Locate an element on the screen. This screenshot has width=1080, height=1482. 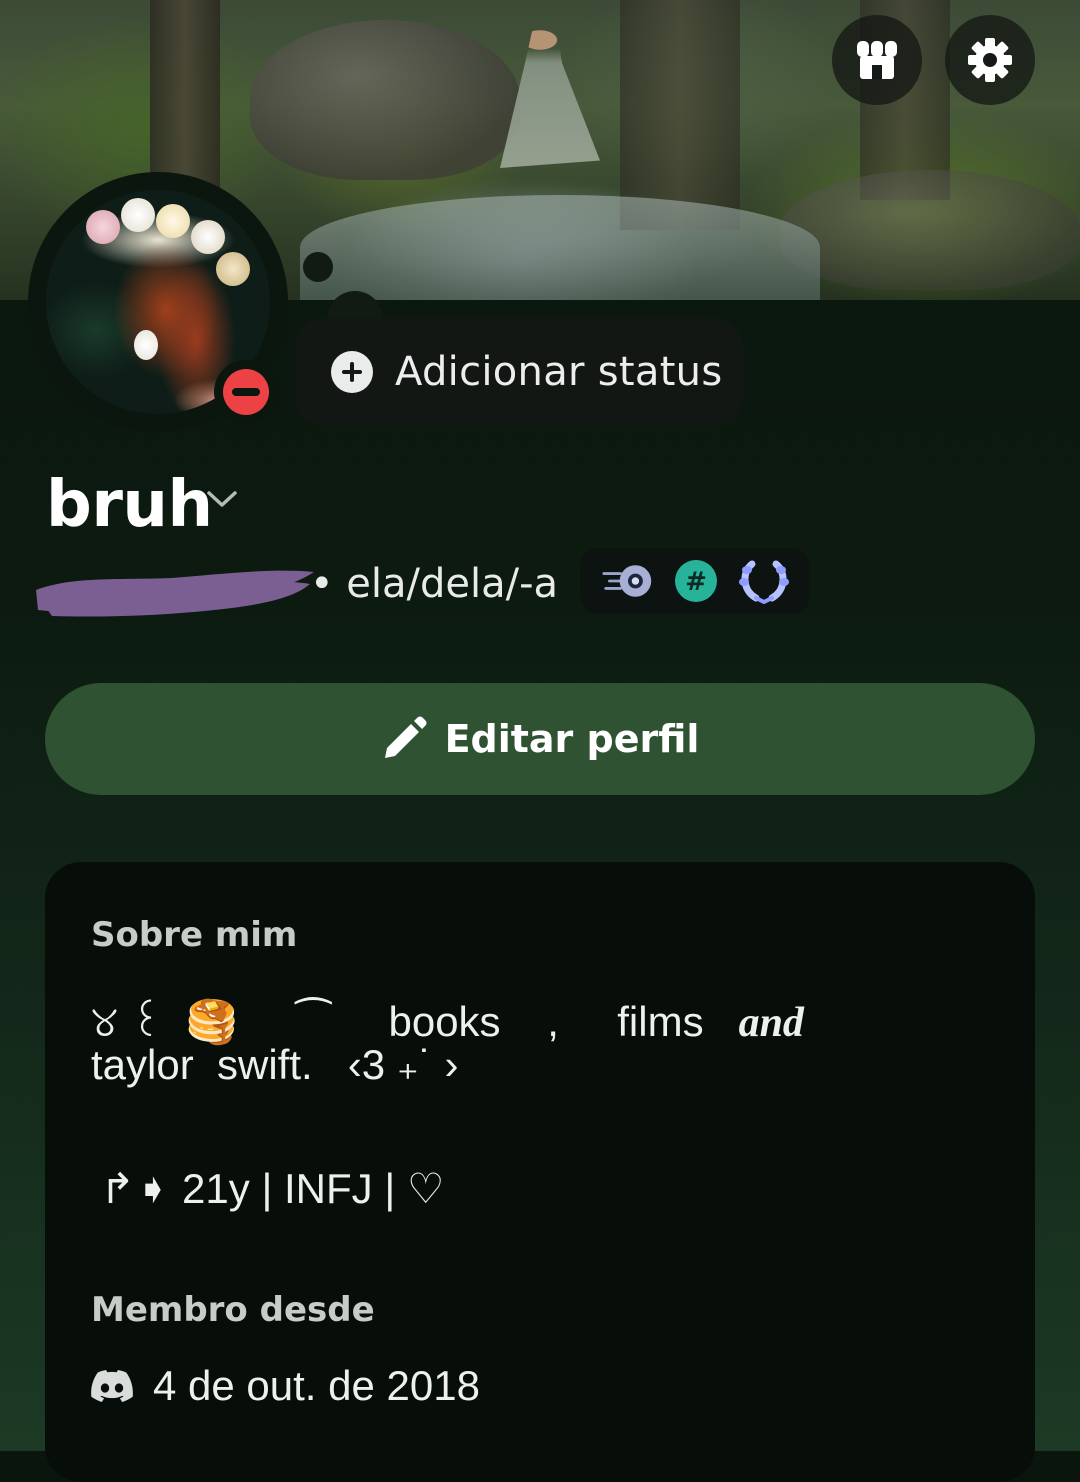
hashtag-badge-icon: # is located at coordinates (696, 581).